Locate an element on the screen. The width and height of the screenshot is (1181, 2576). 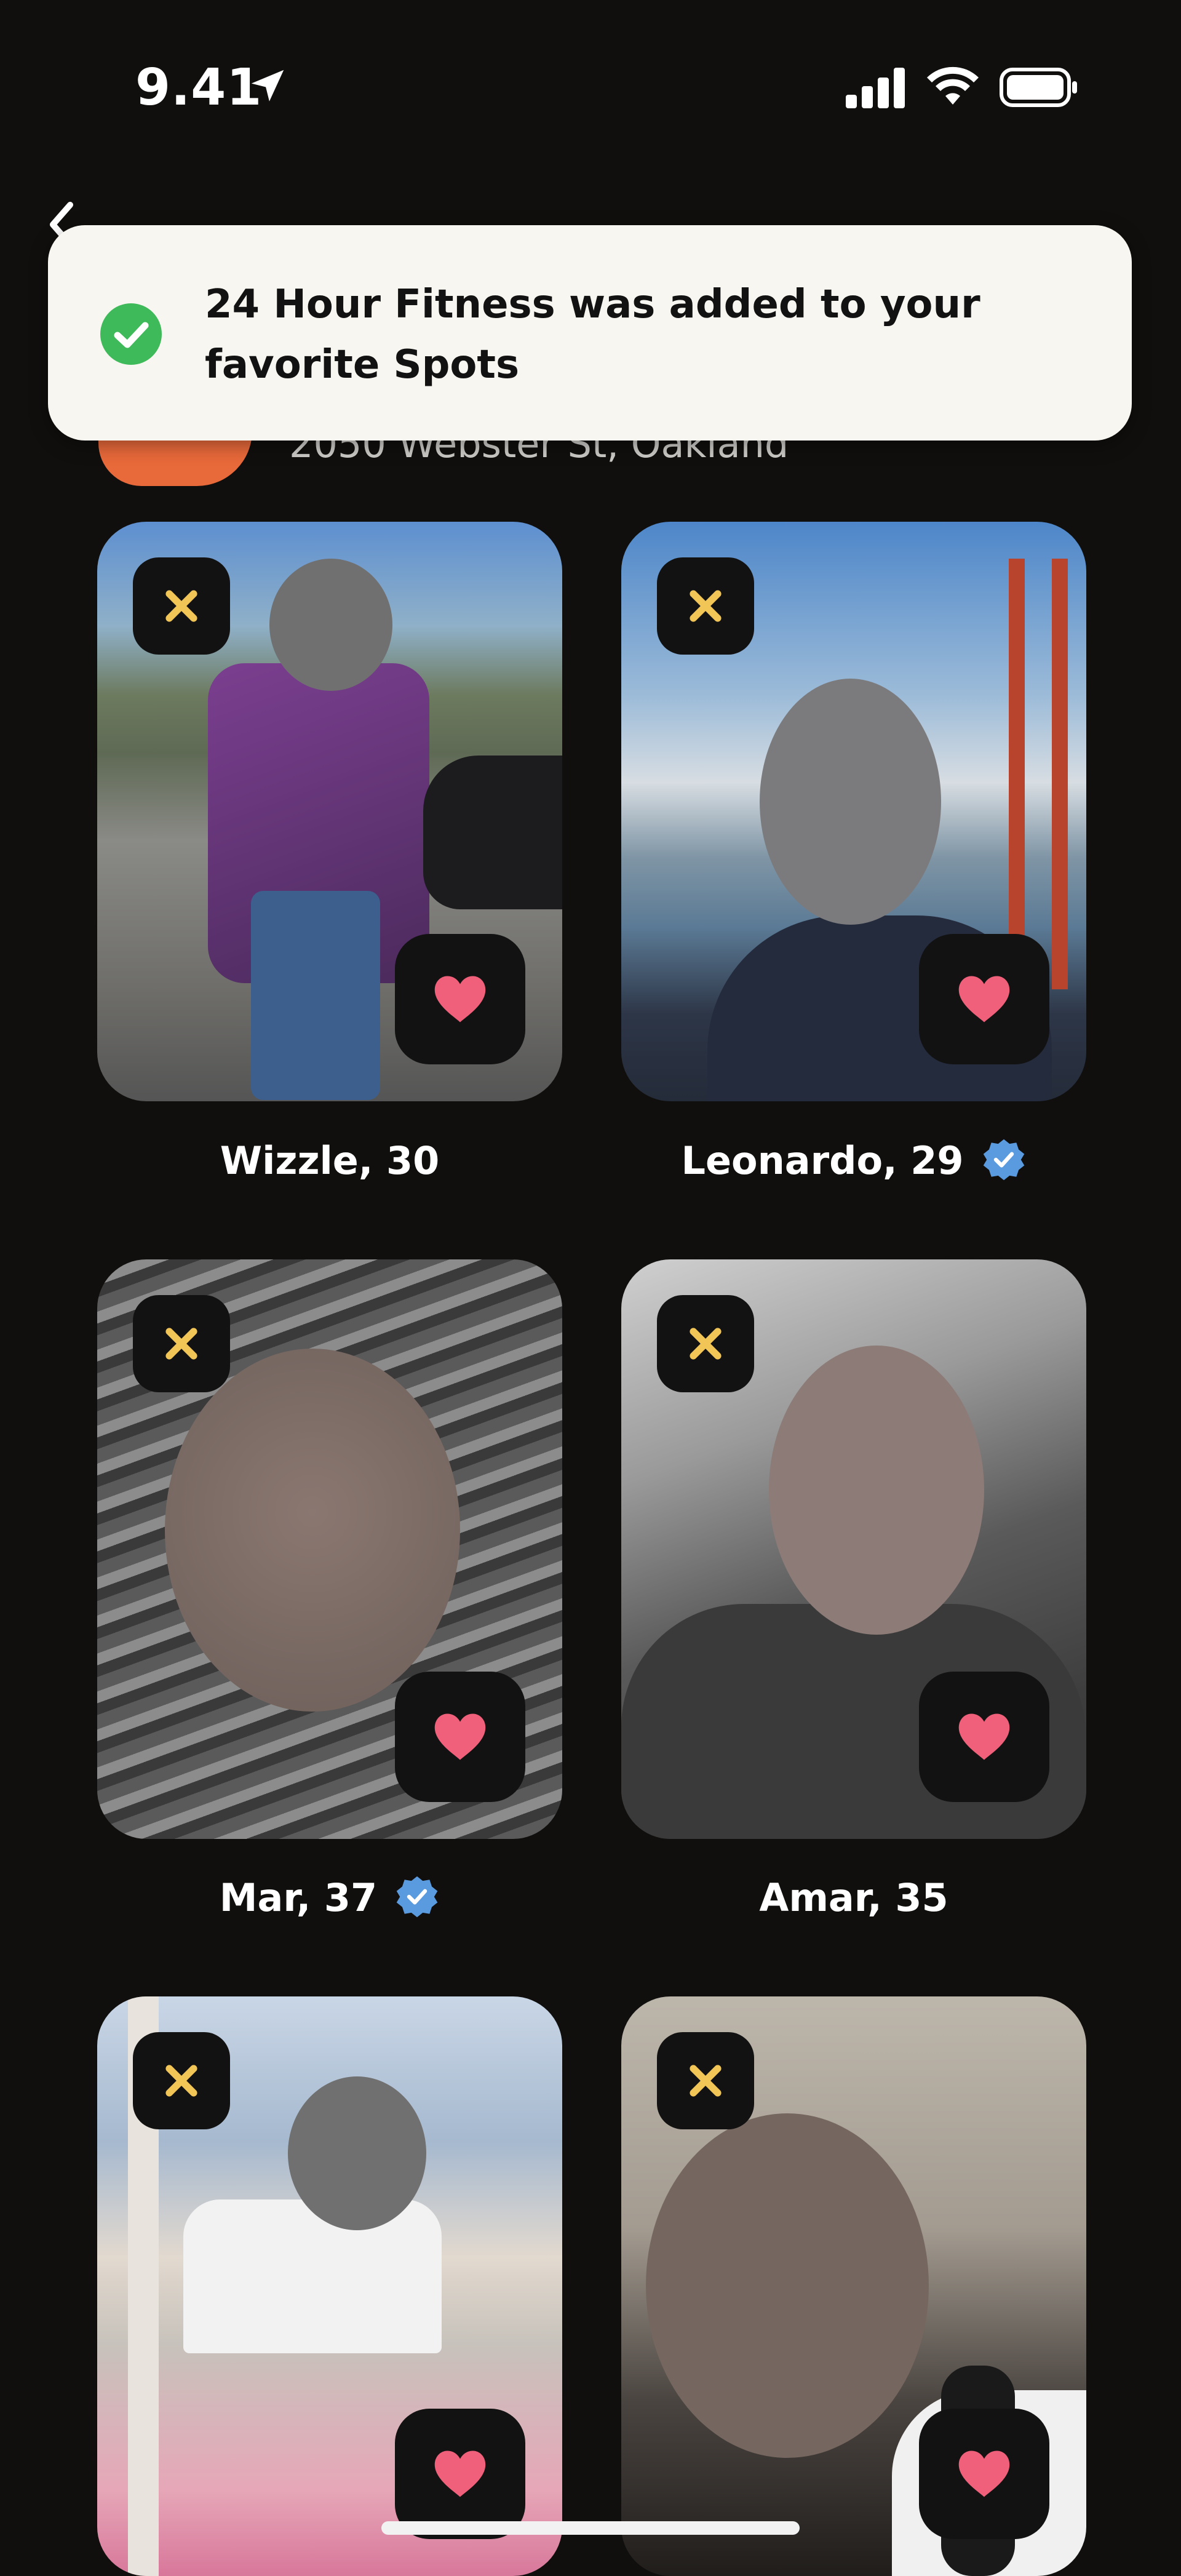
location-arrow-icon is located at coordinates (267, 86).